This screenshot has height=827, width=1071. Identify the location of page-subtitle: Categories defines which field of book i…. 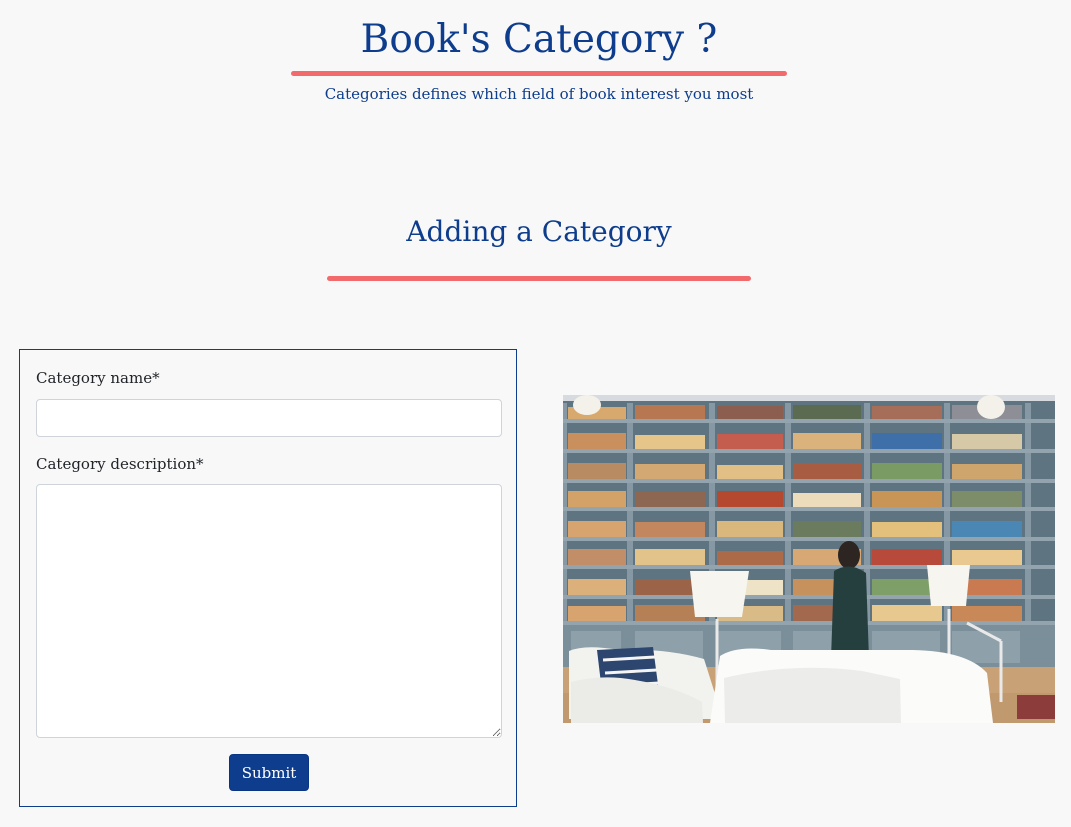
(539, 94).